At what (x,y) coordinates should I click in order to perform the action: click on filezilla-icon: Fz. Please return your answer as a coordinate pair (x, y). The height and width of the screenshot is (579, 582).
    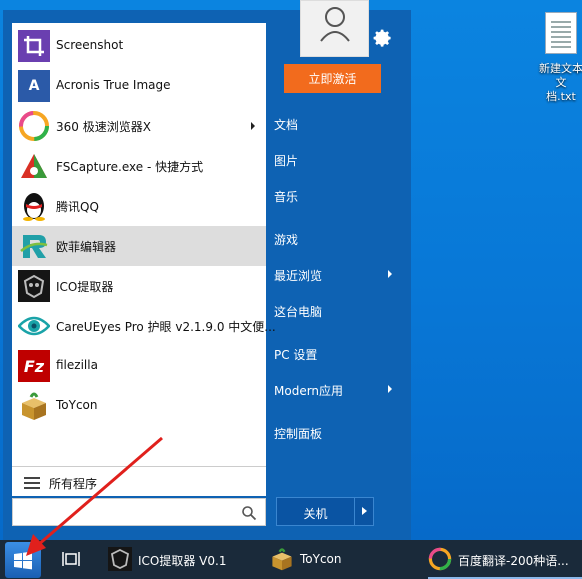
    Looking at the image, I should click on (34, 366).